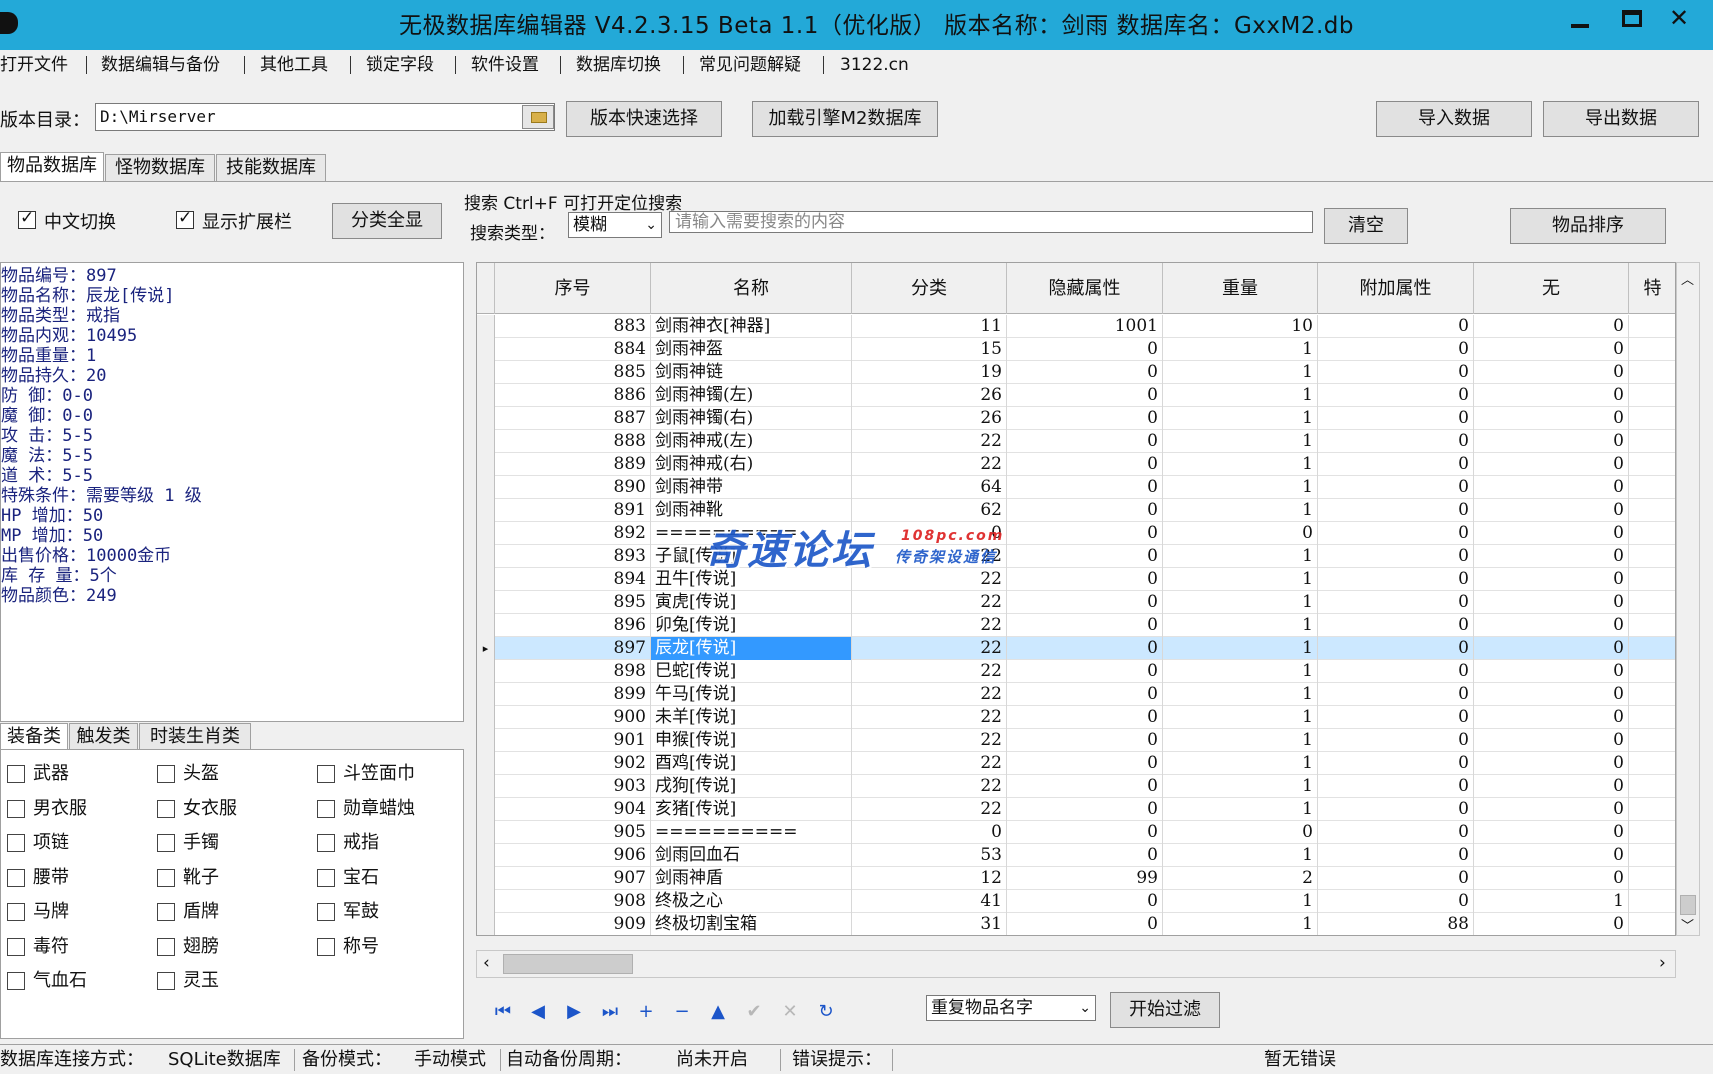 The width and height of the screenshot is (1713, 1074). Describe the element at coordinates (751, 763) in the screenshot. I see `table-cell: 酉鸡[传说]` at that location.